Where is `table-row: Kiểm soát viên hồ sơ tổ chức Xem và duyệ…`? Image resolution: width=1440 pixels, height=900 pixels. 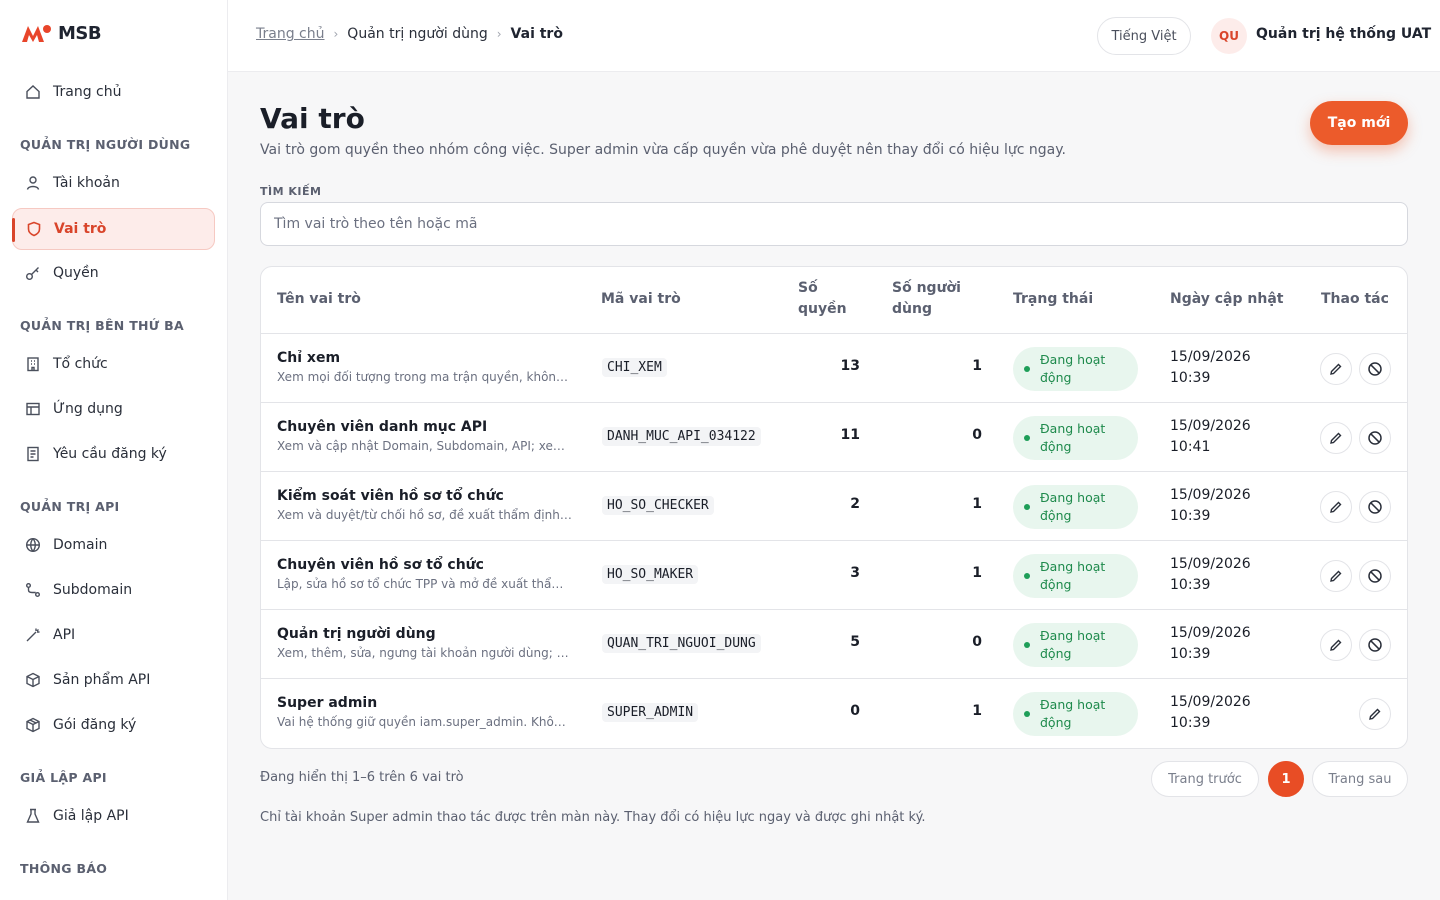 table-row: Kiểm soát viên hồ sơ tổ chức Xem và duyệ… is located at coordinates (834, 506).